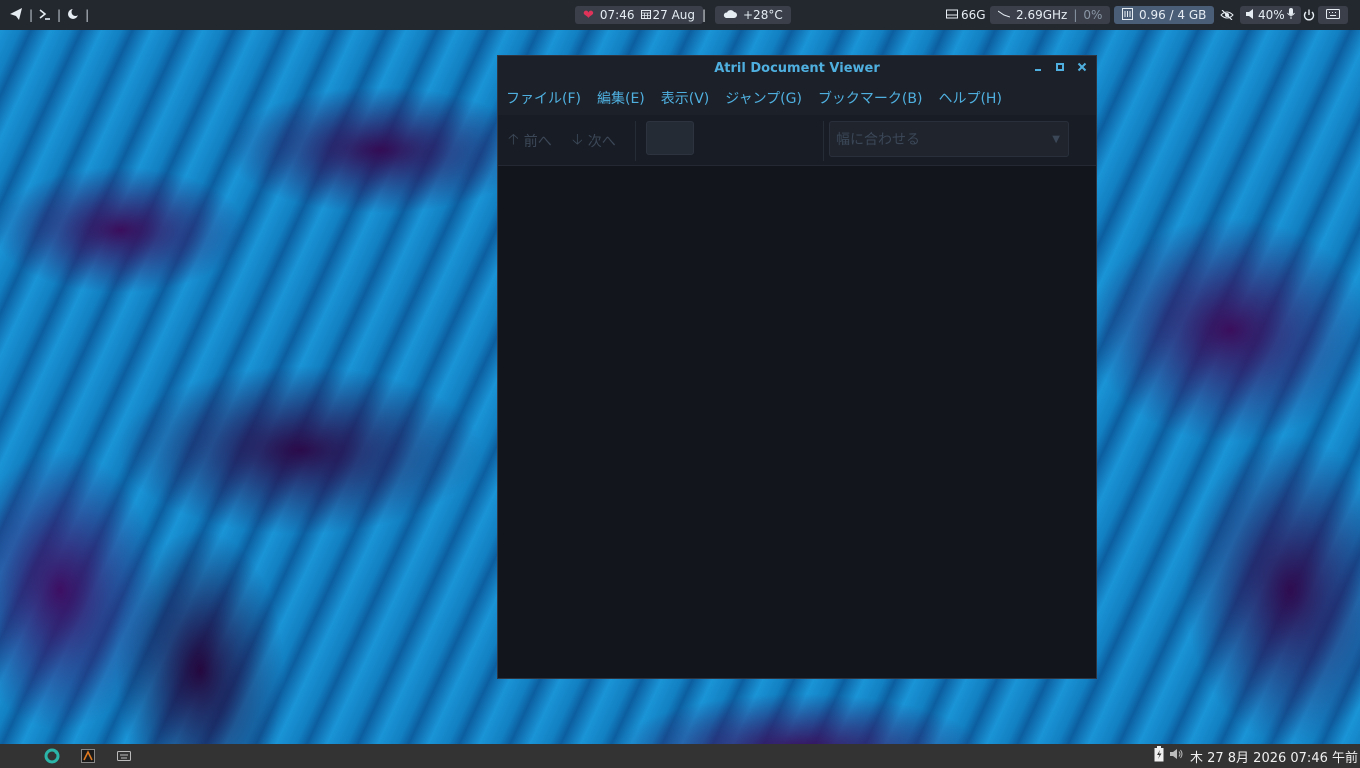  I want to click on keyboard-app-icon, so click(124, 756).